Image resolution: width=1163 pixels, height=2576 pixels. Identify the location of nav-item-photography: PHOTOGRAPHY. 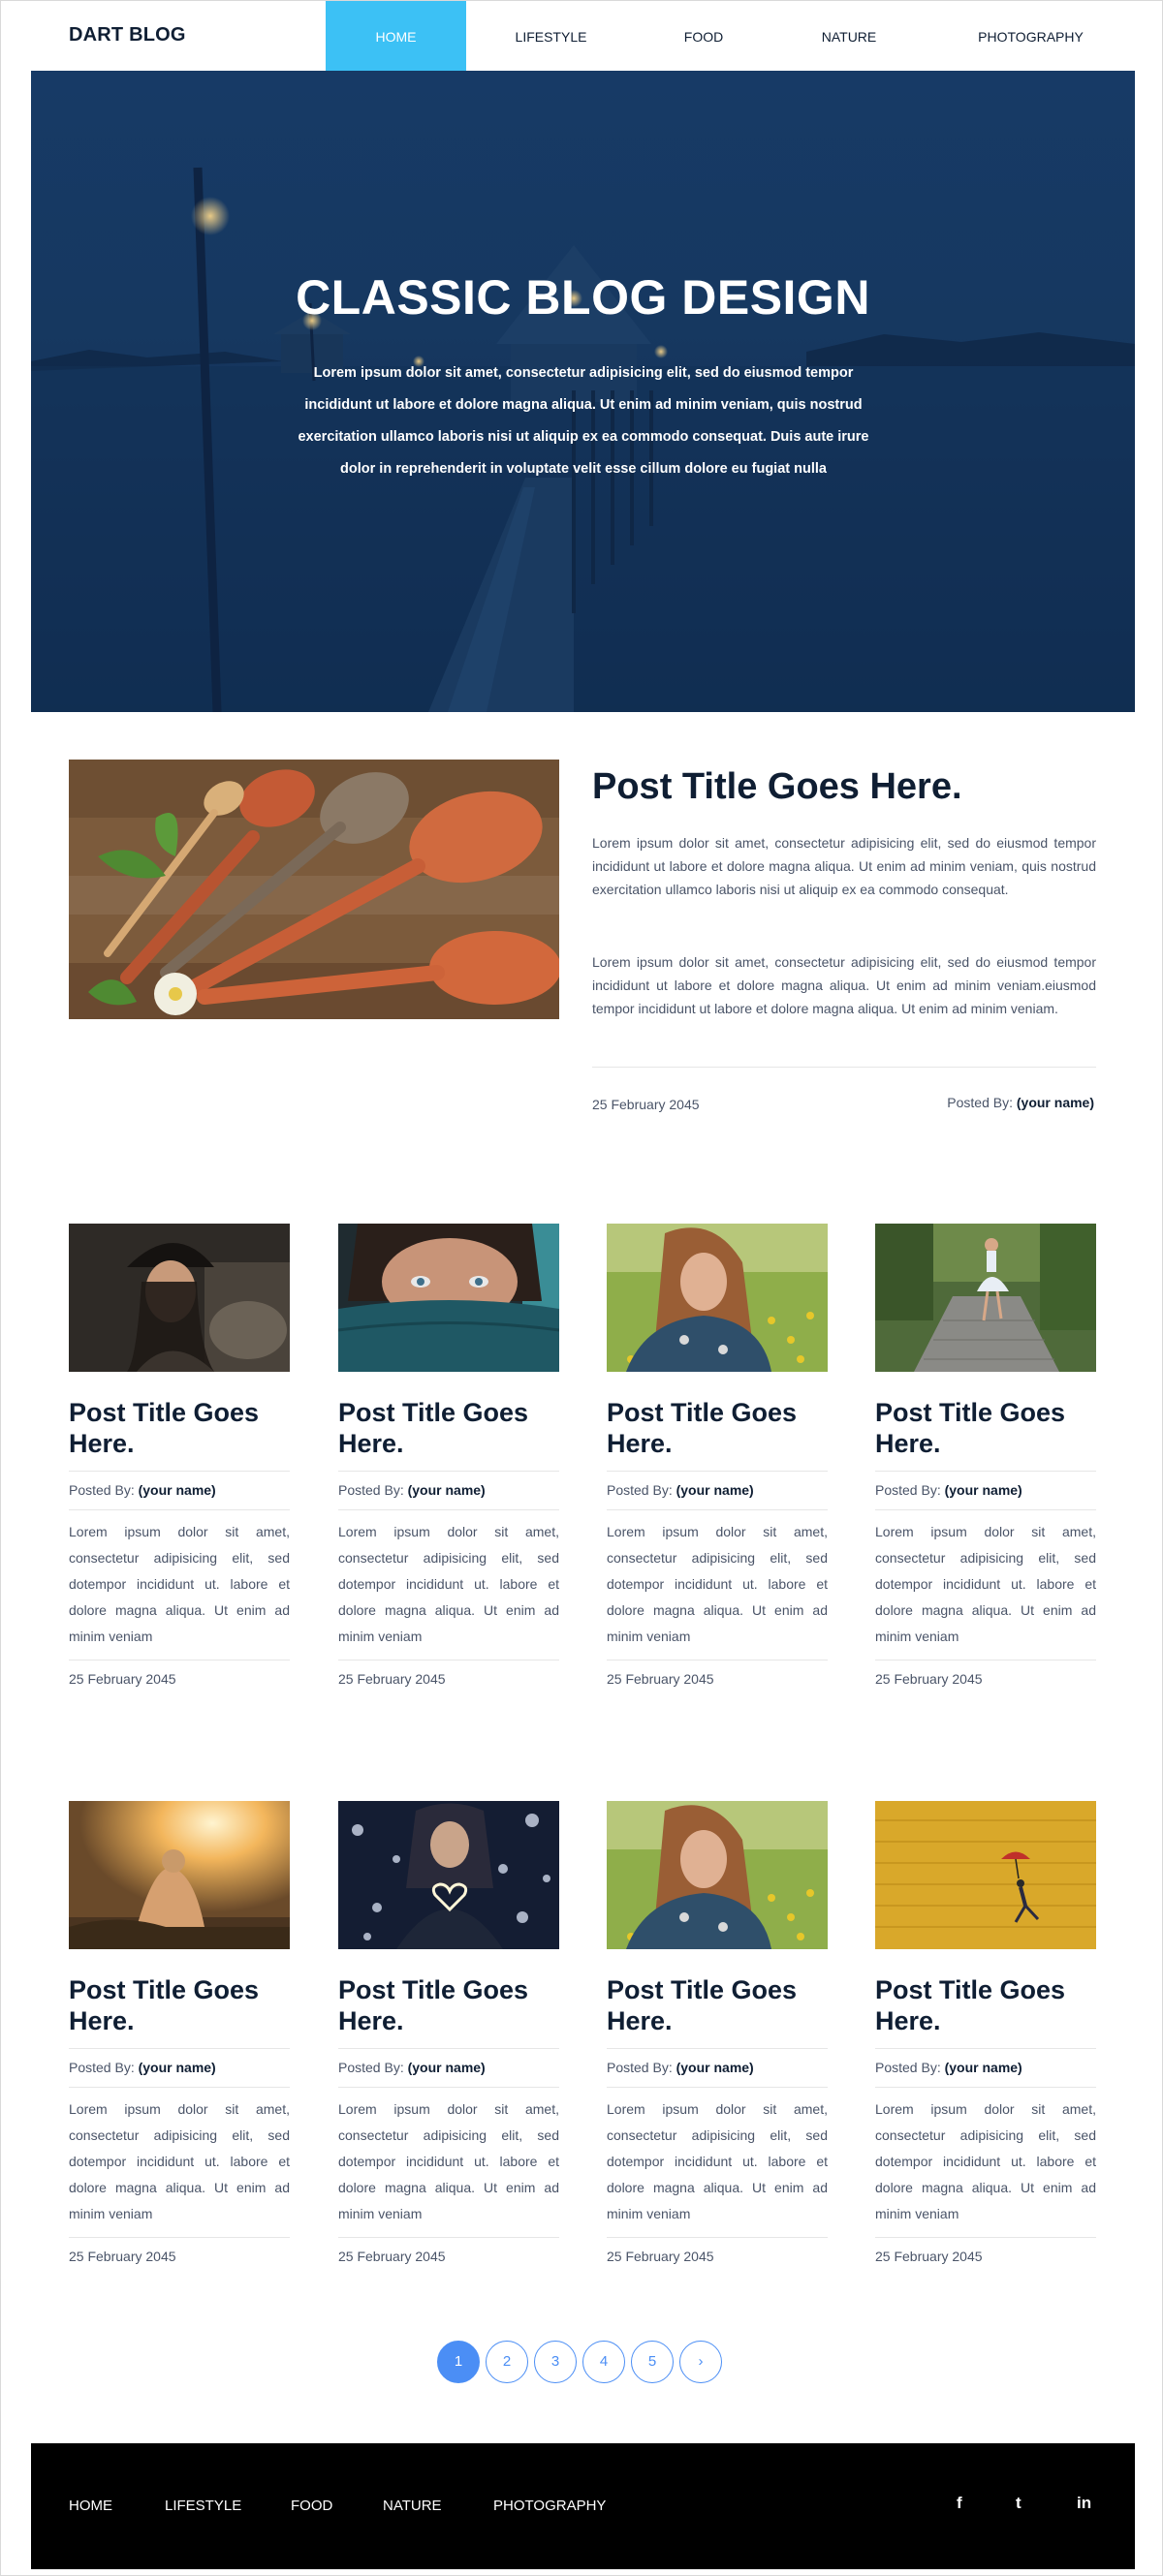
(1031, 36).